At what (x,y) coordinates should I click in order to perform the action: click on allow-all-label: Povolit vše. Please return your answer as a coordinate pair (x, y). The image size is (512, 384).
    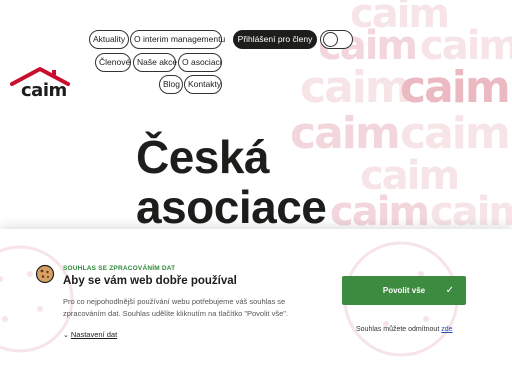
    Looking at the image, I should click on (404, 290).